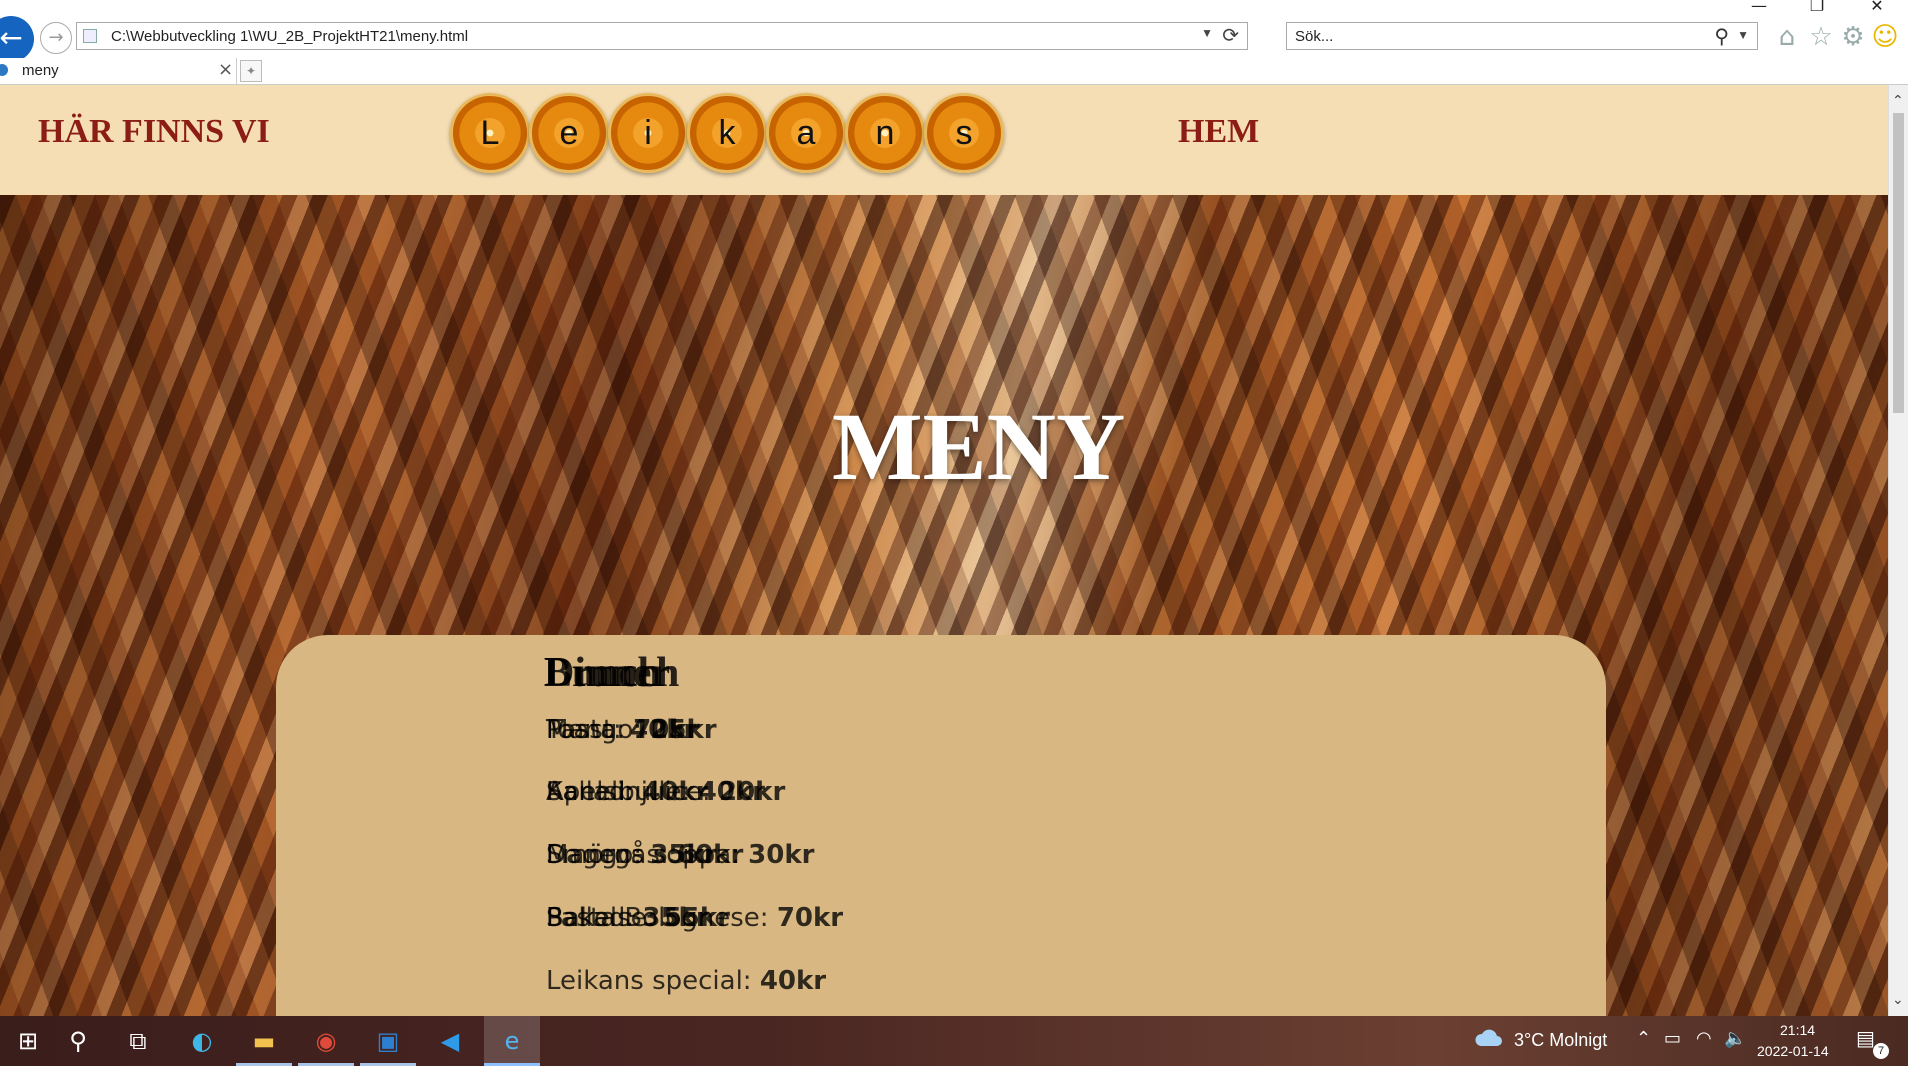 The height and width of the screenshot is (1066, 1908). What do you see at coordinates (1218, 132) in the screenshot?
I see `nav-link-hem: HEM` at bounding box center [1218, 132].